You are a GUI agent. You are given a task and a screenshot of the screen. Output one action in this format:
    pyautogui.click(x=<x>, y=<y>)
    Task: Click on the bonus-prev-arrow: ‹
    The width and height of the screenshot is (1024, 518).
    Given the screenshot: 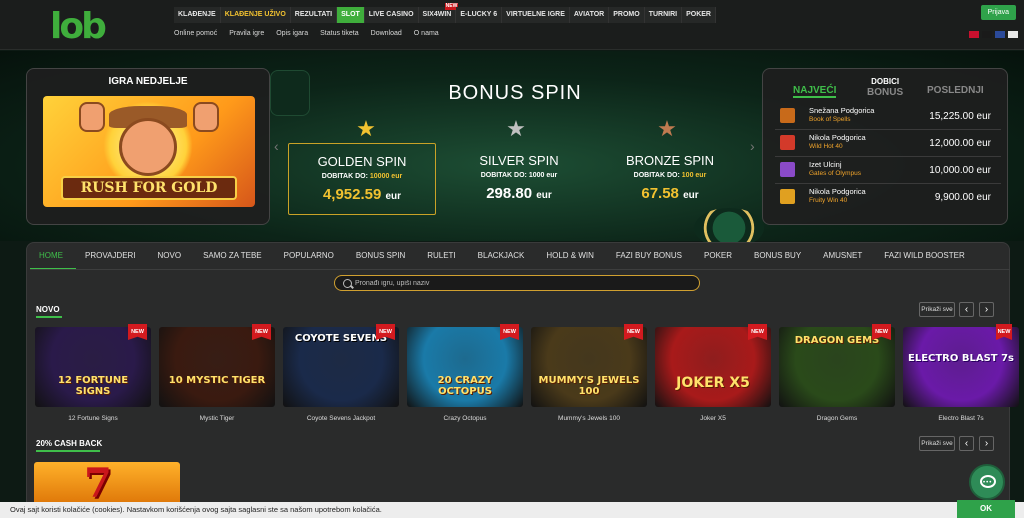 What is the action you would take?
    pyautogui.click(x=276, y=146)
    